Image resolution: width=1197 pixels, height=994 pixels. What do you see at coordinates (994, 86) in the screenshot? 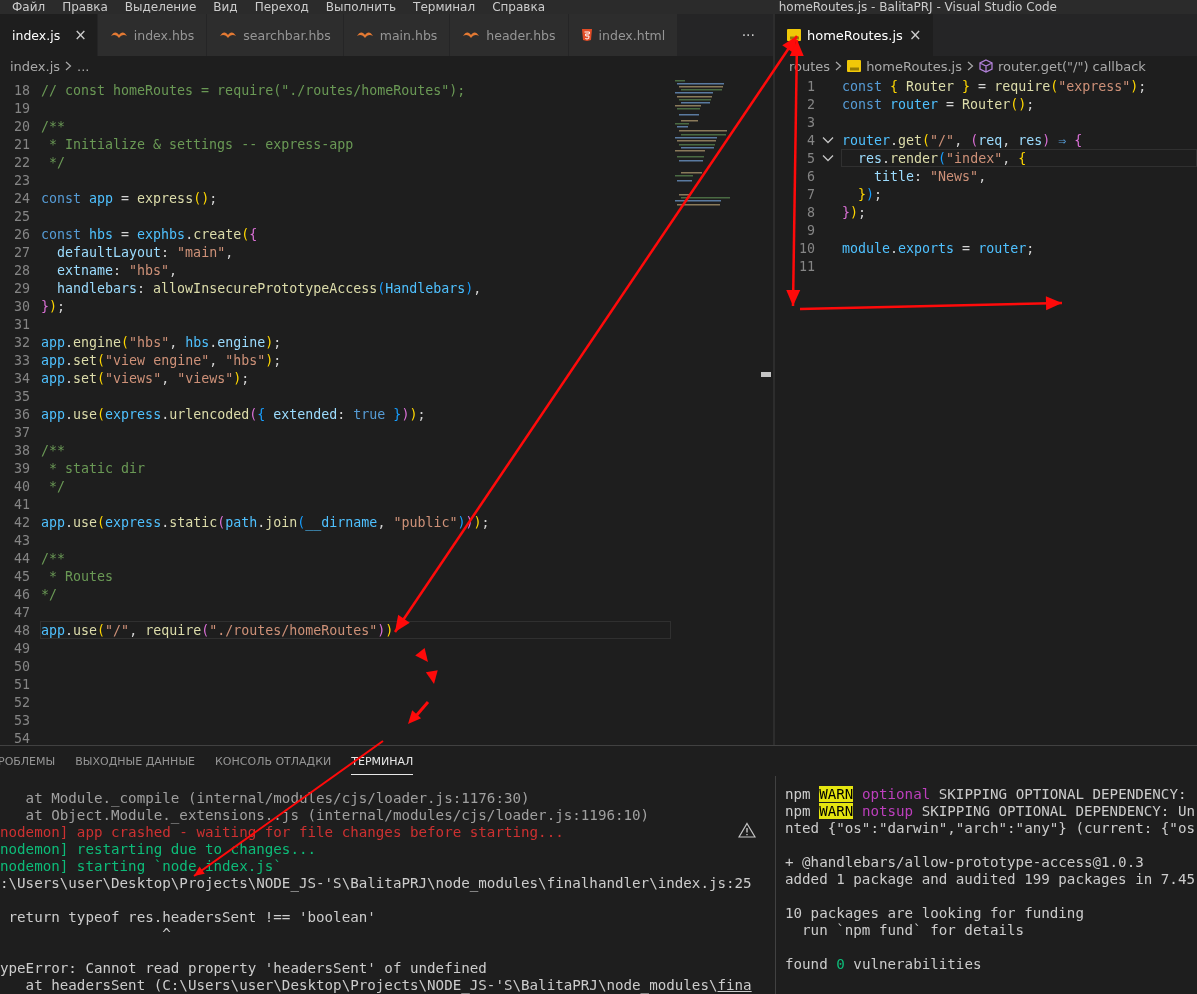
I see `code-line: const { Router } = require("express");` at bounding box center [994, 86].